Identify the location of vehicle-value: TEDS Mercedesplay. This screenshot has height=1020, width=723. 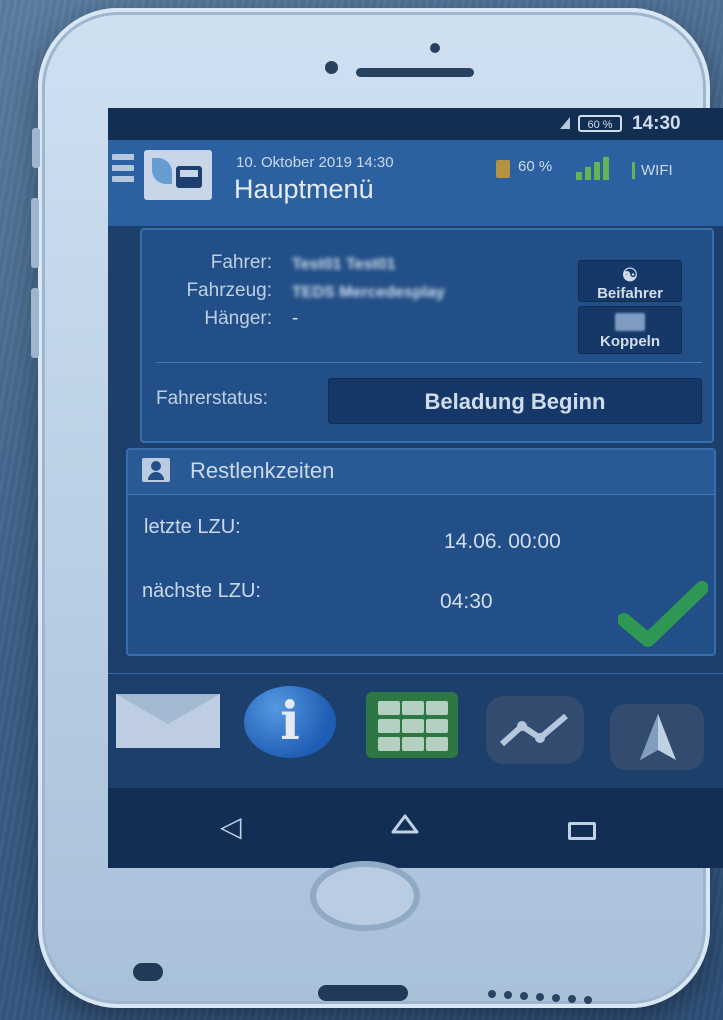
(368, 292).